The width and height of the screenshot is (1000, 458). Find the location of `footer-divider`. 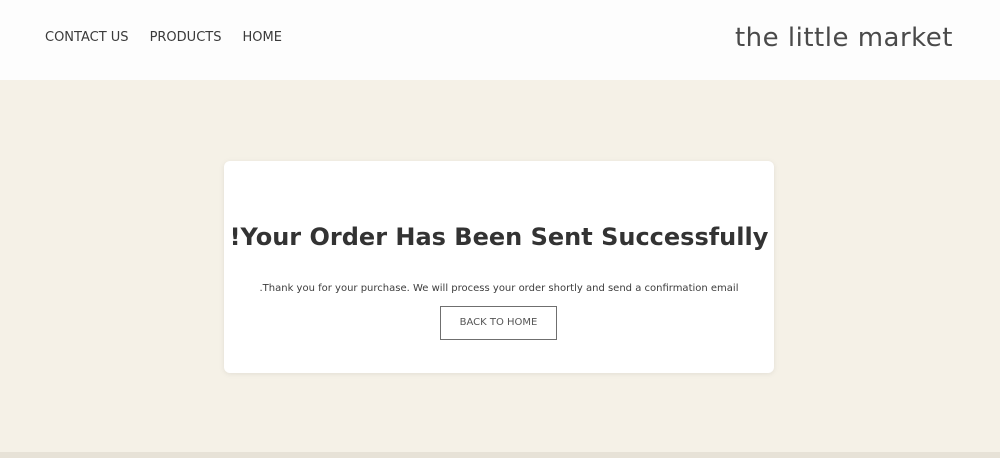

footer-divider is located at coordinates (500, 455).